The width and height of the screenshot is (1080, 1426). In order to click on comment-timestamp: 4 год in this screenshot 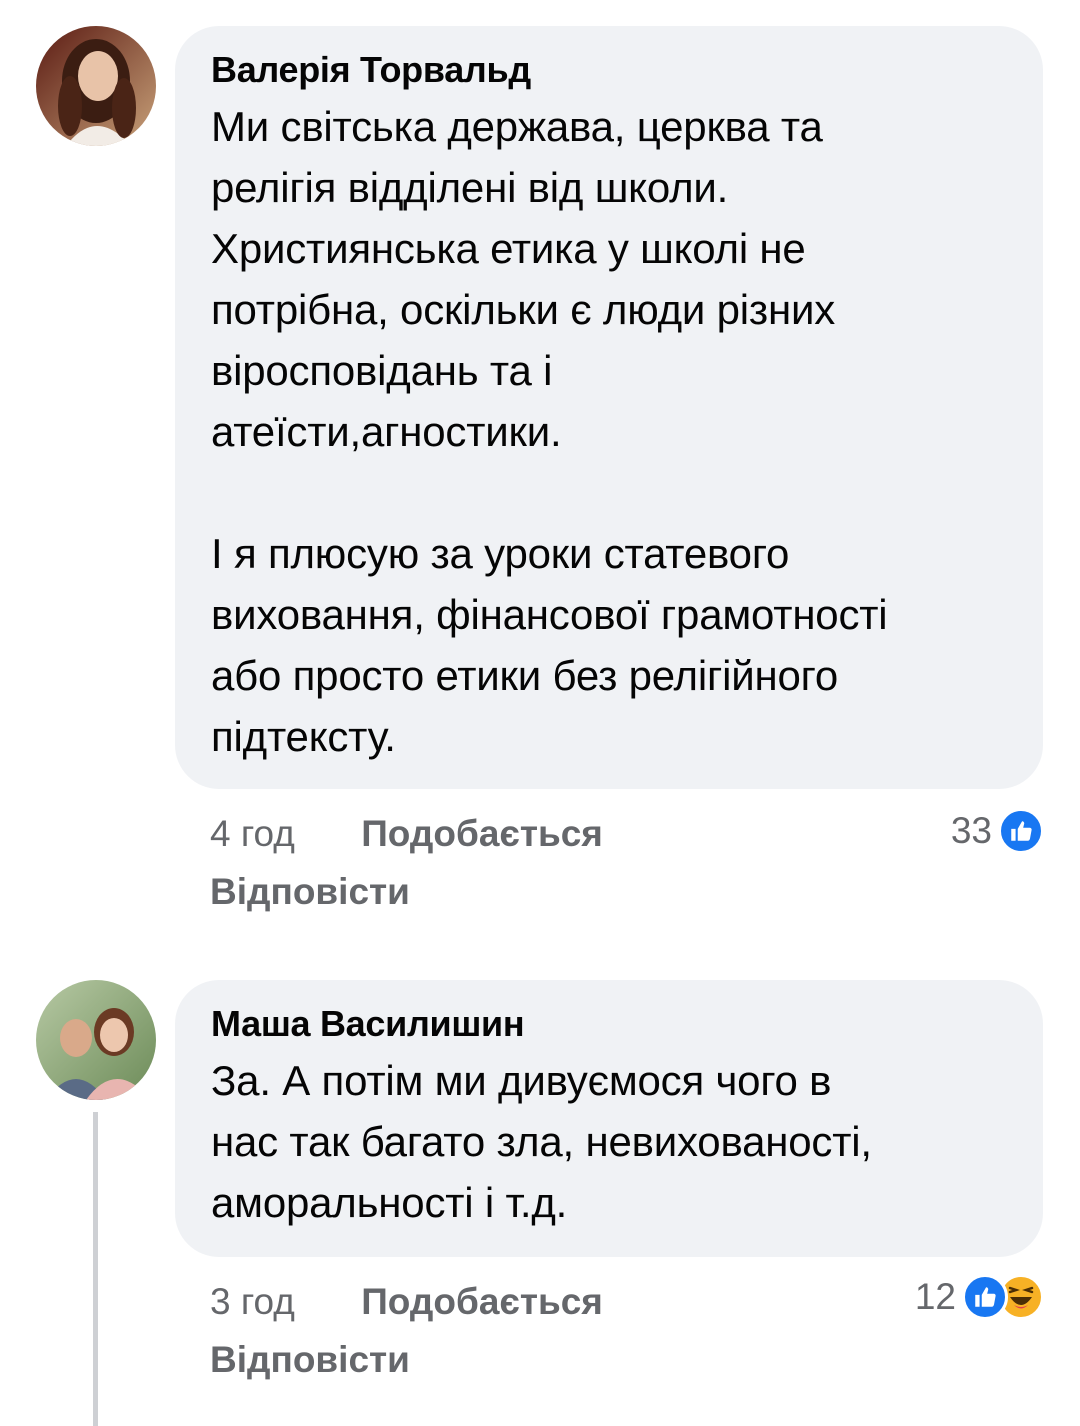, I will do `click(252, 834)`.